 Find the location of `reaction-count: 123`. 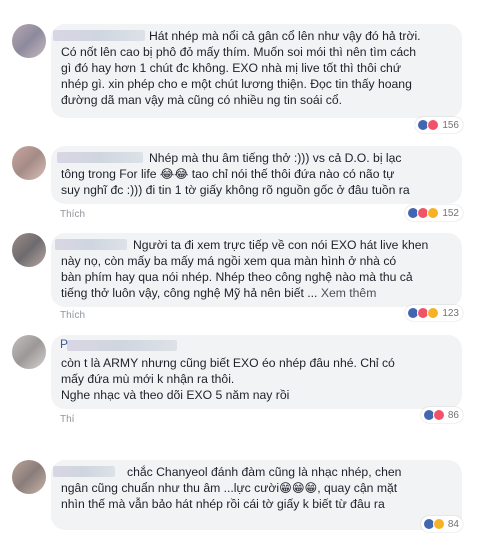

reaction-count: 123 is located at coordinates (450, 313).